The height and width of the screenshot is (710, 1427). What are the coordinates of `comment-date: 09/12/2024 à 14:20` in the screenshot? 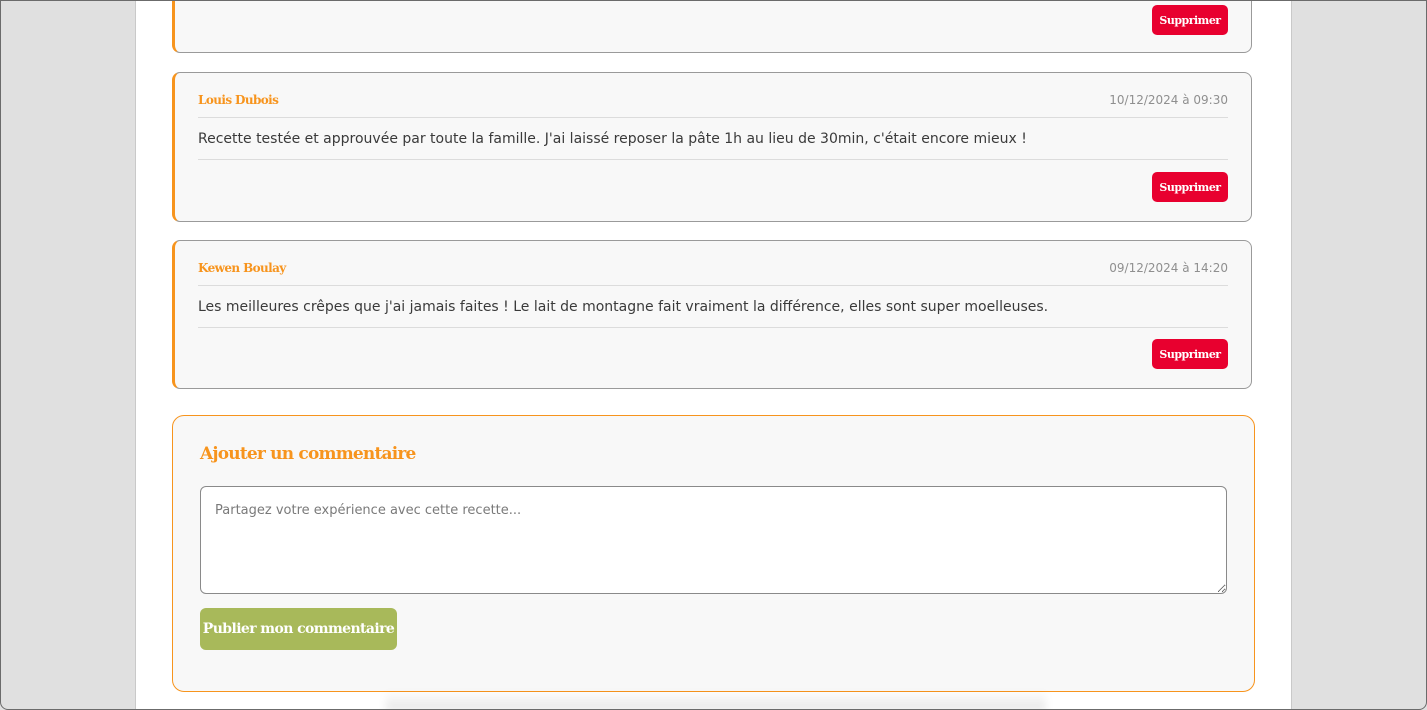 It's located at (1168, 268).